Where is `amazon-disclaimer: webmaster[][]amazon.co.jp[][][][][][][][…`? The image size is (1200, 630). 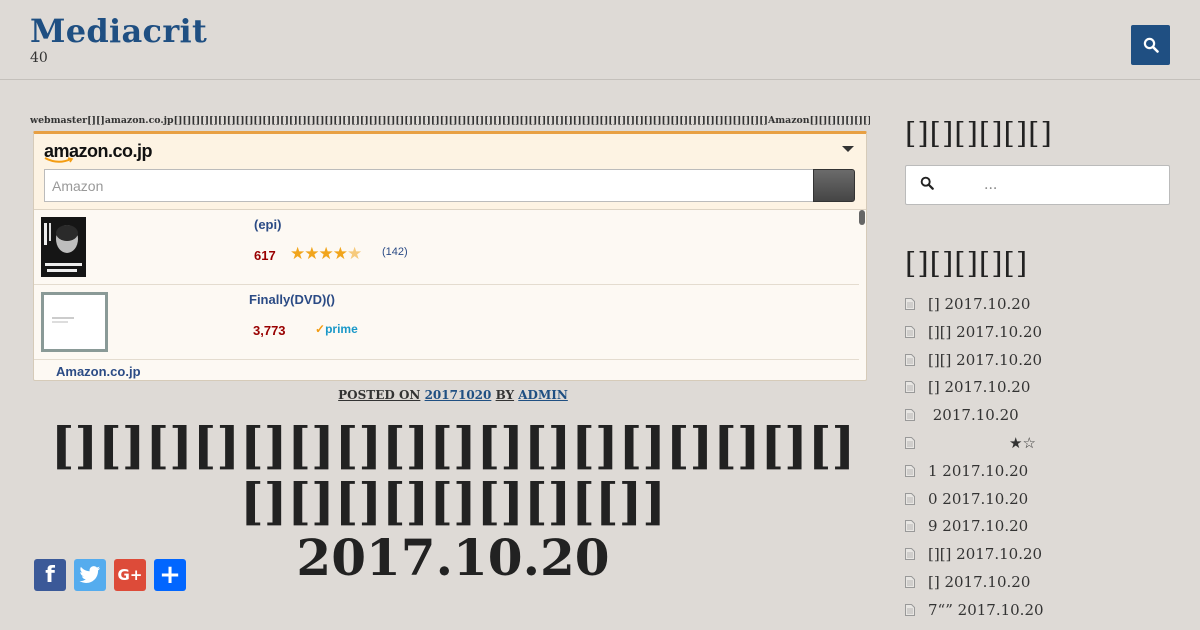 amazon-disclaimer: webmaster[][]amazon.co.jp[][][][][][][][… is located at coordinates (450, 120).